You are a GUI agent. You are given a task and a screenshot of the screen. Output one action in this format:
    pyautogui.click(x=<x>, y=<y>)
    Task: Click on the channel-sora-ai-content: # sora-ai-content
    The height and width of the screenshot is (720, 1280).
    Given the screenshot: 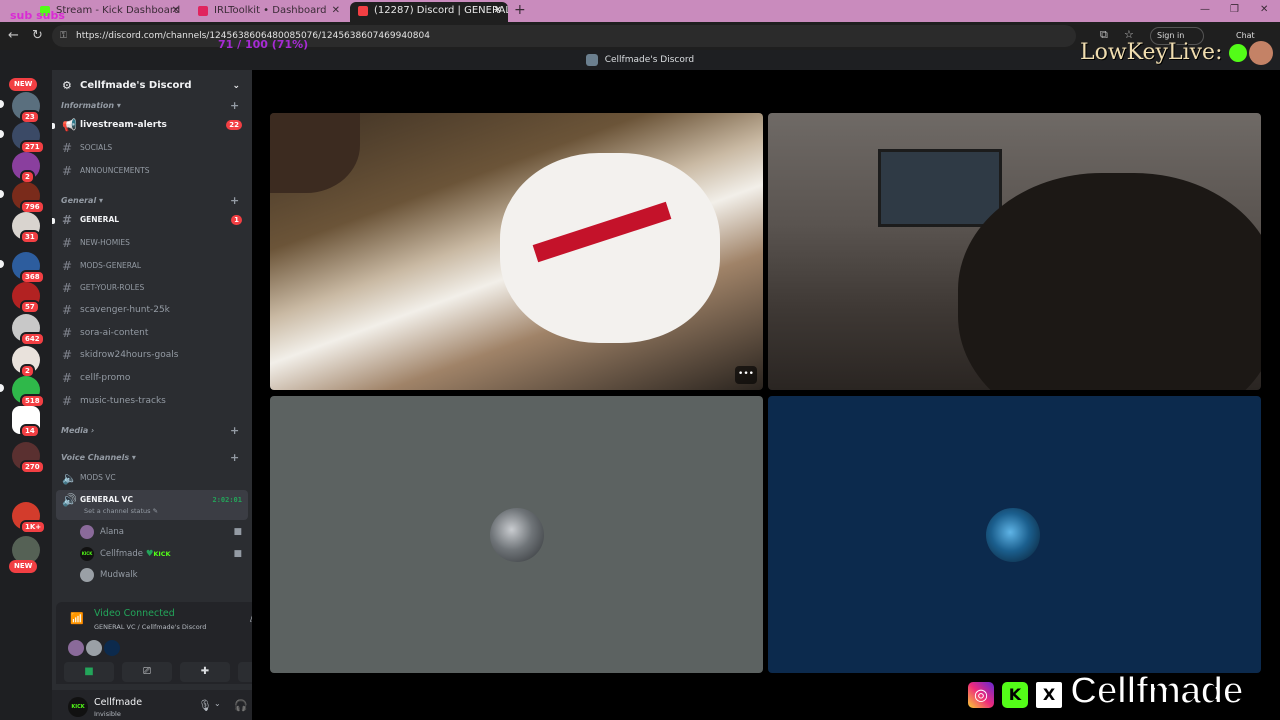 What is the action you would take?
    pyautogui.click(x=152, y=333)
    